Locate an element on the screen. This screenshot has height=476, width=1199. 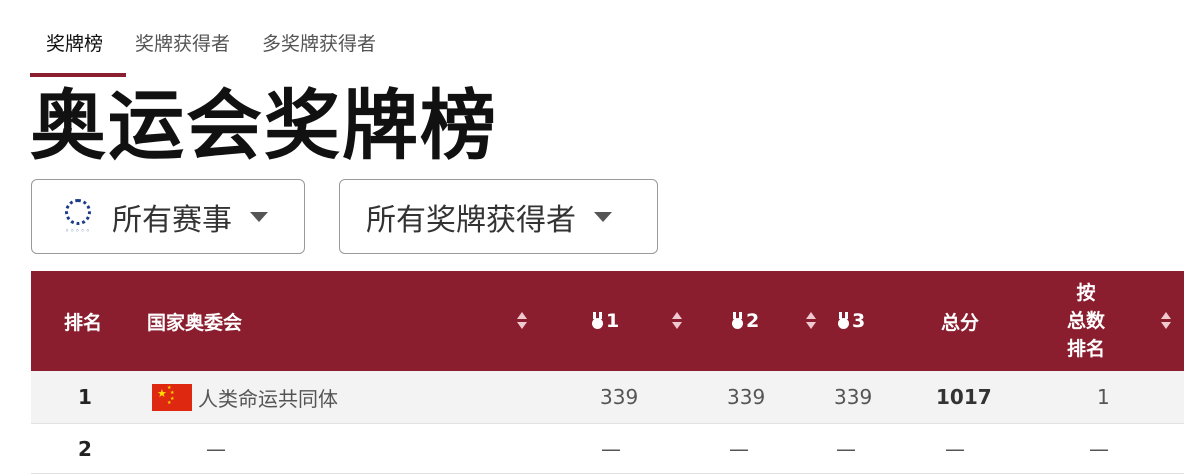
page-title: 奥运会奖牌榜 is located at coordinates (264, 125).